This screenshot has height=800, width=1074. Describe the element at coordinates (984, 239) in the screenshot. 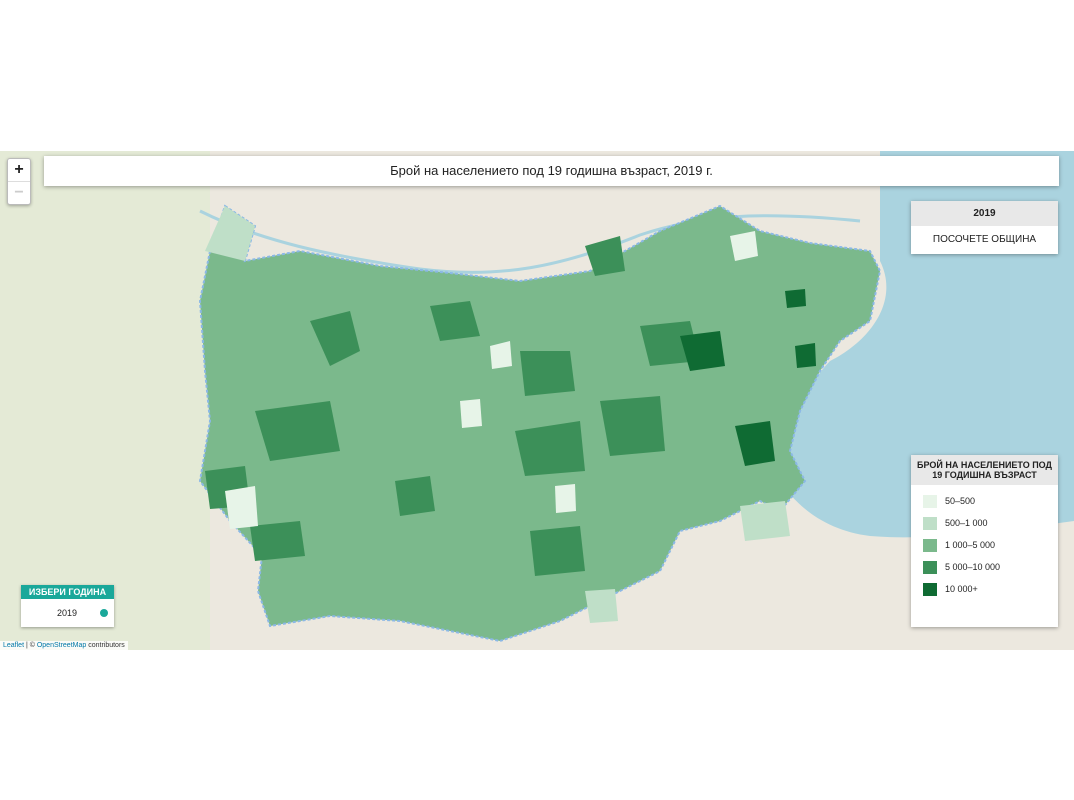

I see `info-hint: ПОСОЧЕТЕ ОБЩИНА` at that location.